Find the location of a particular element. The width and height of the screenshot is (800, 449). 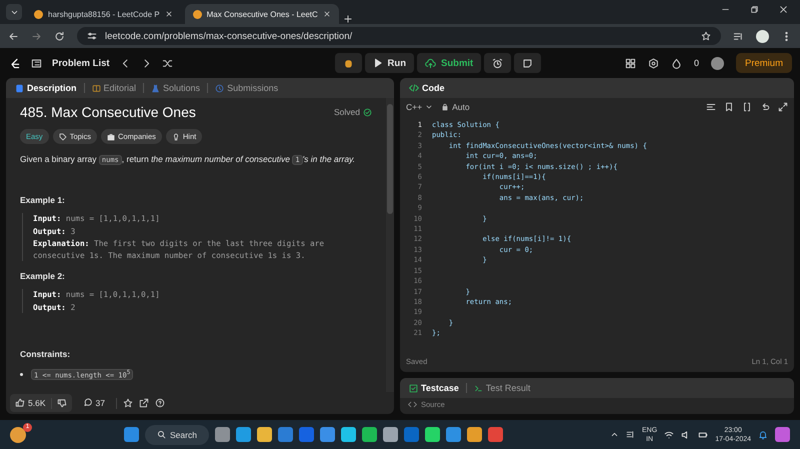

comments-button: 37 is located at coordinates (94, 403).